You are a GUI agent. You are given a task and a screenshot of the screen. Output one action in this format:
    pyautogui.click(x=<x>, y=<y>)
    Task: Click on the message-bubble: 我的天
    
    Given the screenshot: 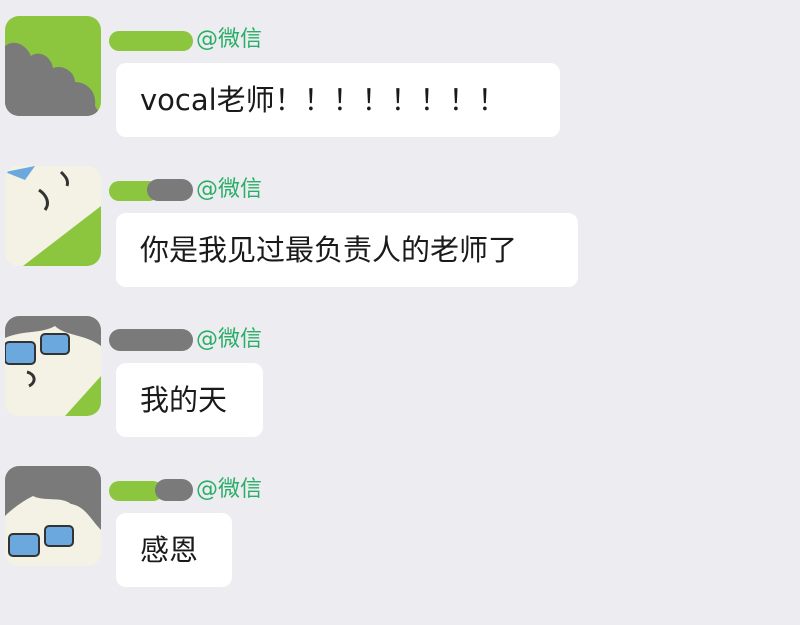 What is the action you would take?
    pyautogui.click(x=189, y=400)
    